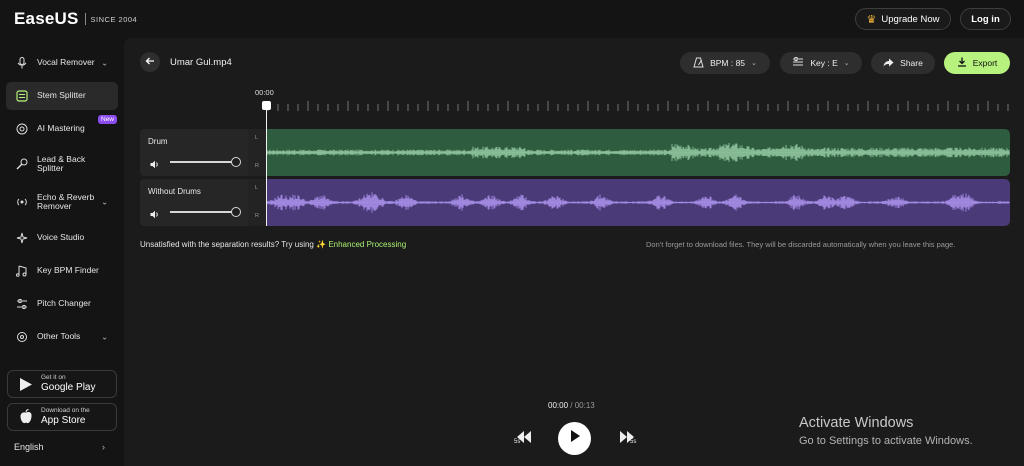 This screenshot has width=1024, height=466. What do you see at coordinates (26, 384) in the screenshot?
I see `google-play-icon` at bounding box center [26, 384].